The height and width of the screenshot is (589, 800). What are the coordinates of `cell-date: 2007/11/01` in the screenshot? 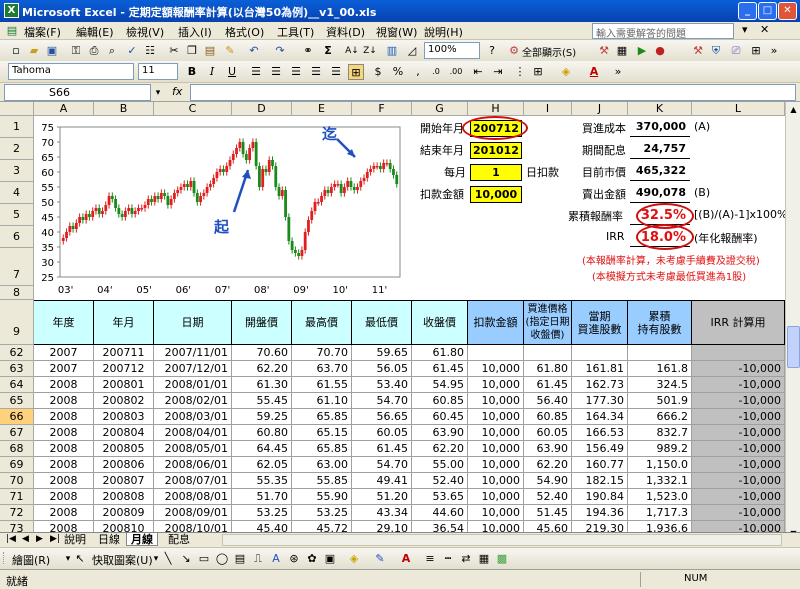 It's located at (193, 353).